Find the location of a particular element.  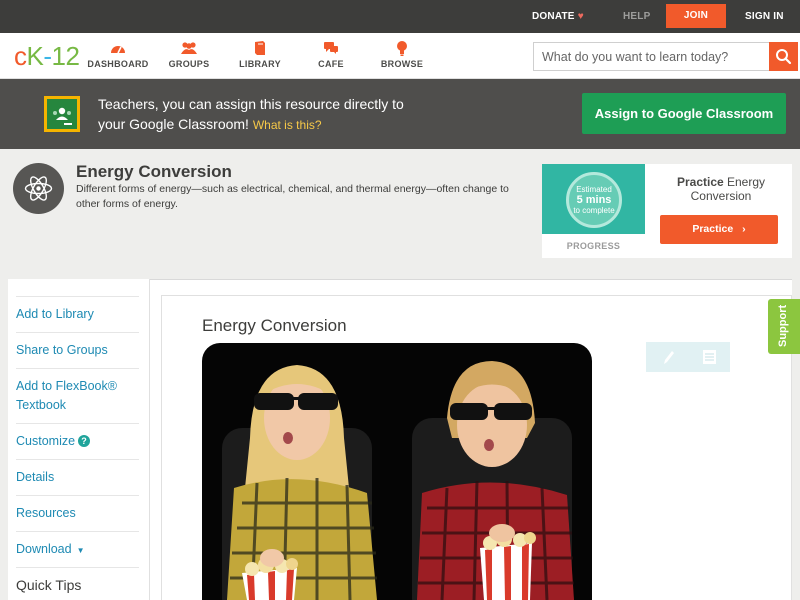

sidebar-share-to-groups: Share to Groups is located at coordinates (77, 346).